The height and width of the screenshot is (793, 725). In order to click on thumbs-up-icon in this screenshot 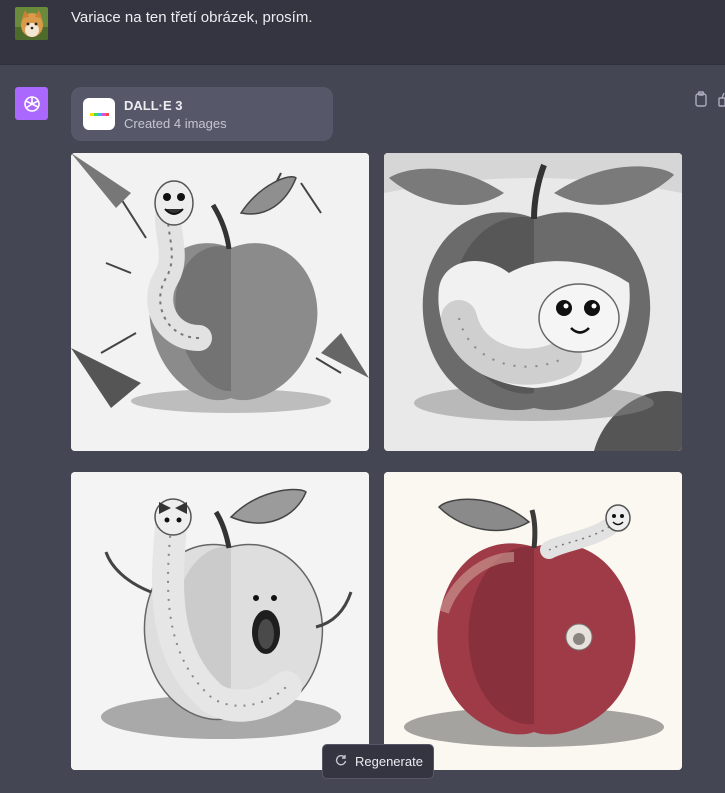, I will do `click(721, 101)`.